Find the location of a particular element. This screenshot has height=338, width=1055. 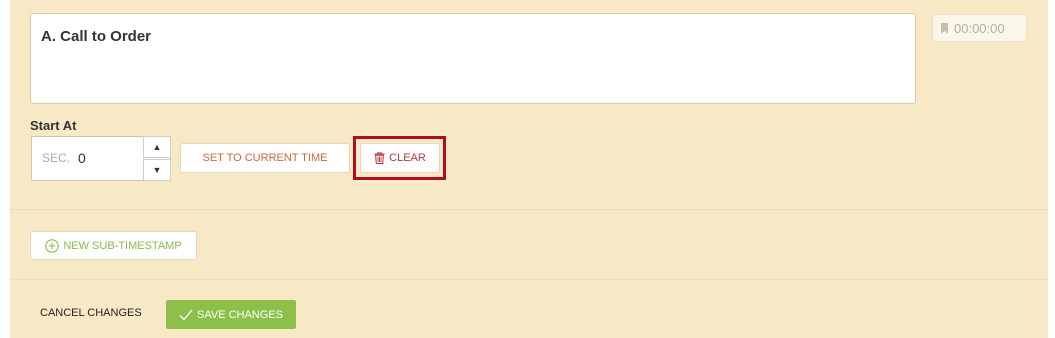

start-at-label: Start At is located at coordinates (53, 125).